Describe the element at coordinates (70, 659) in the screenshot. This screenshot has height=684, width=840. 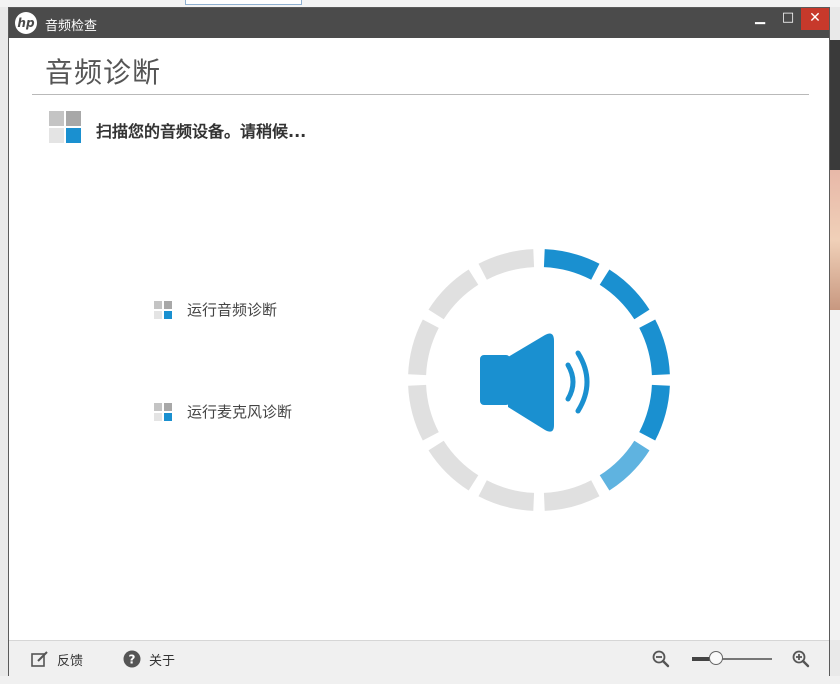
I see `feedback-link: 反馈` at that location.